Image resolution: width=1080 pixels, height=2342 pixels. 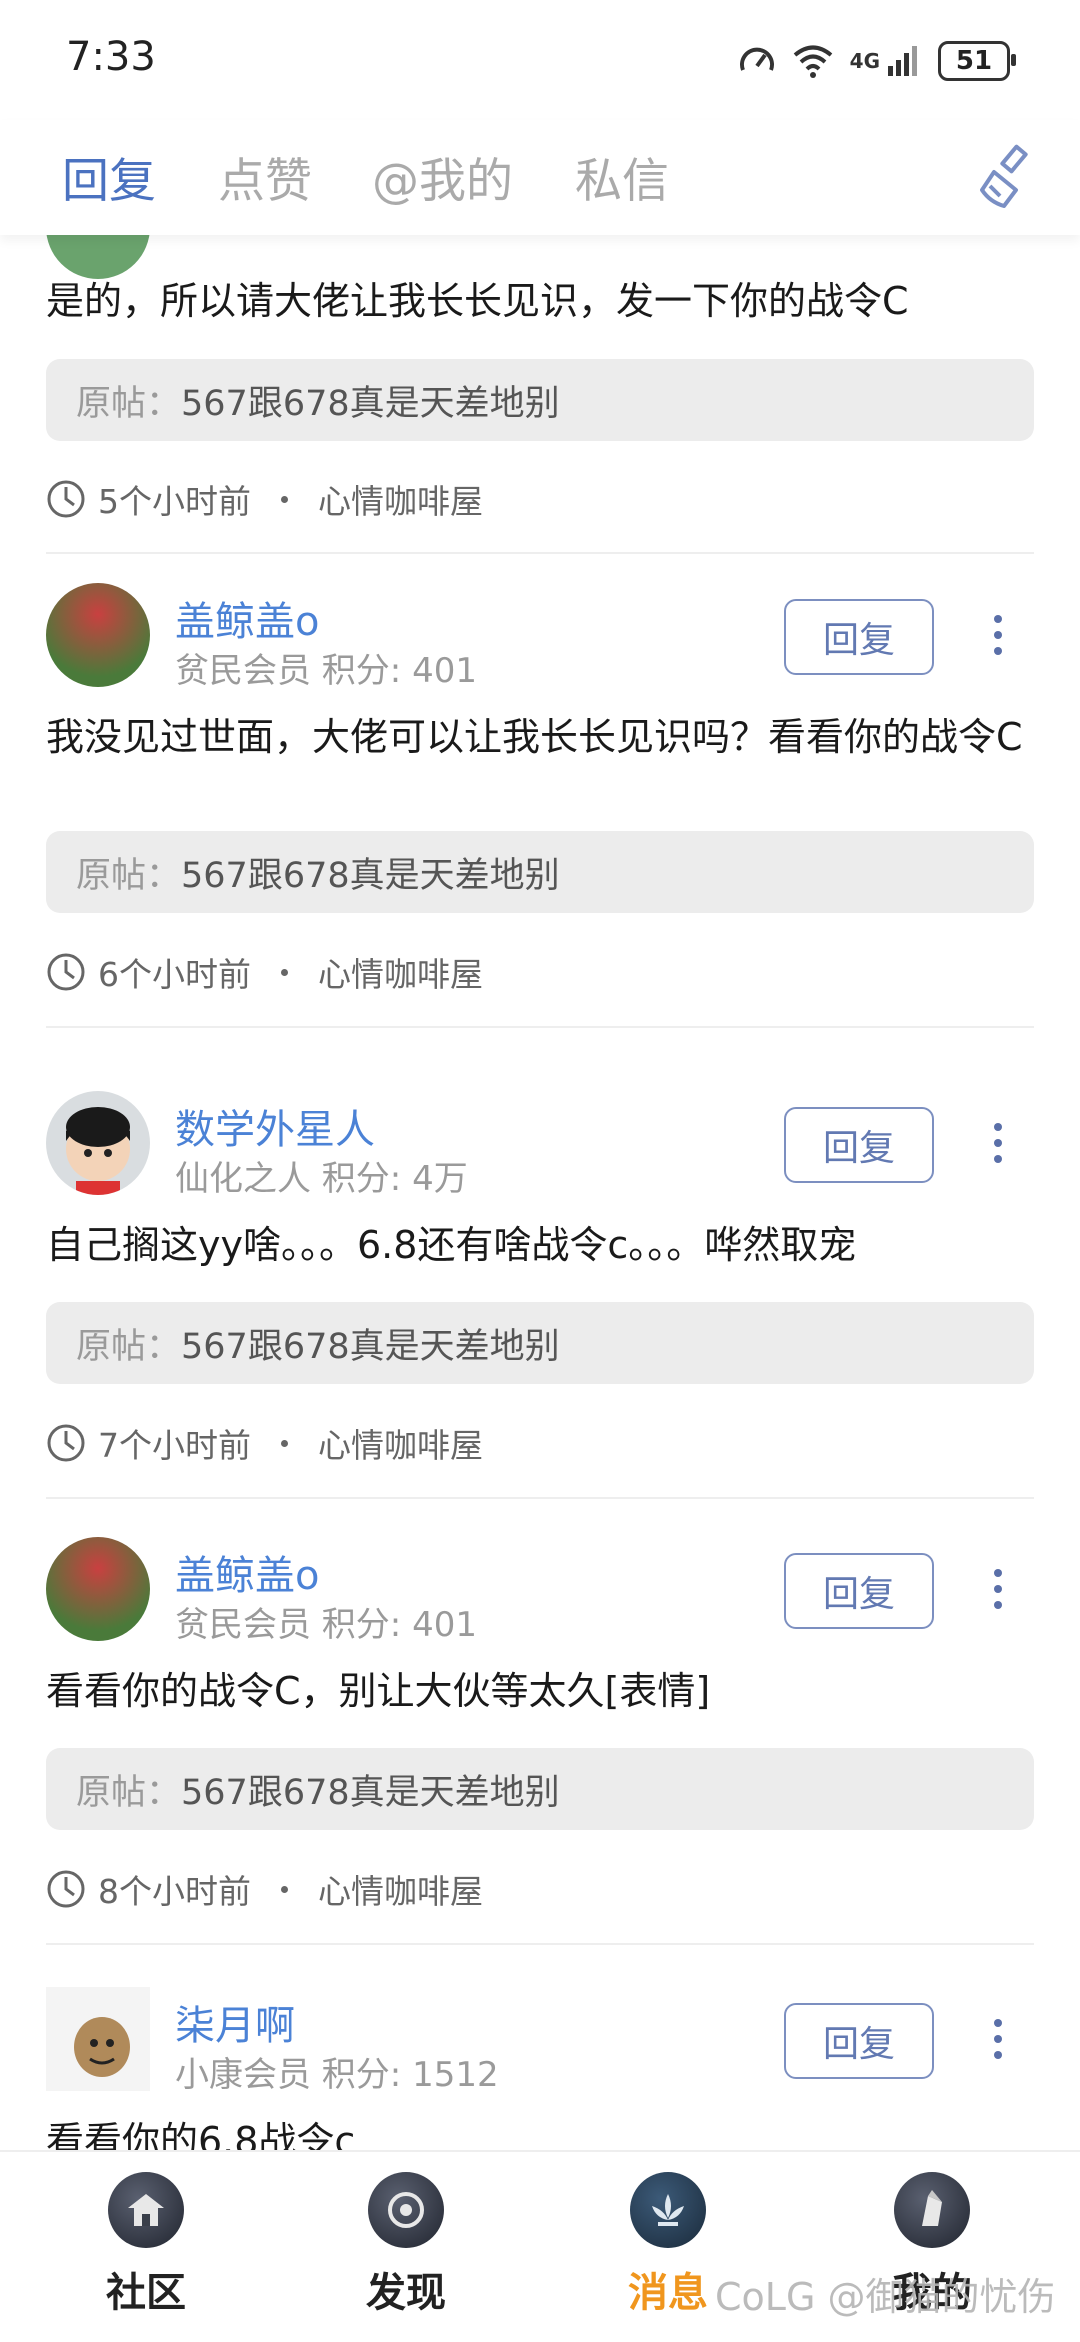 What do you see at coordinates (111, 57) in the screenshot?
I see `status-time: 7:33` at bounding box center [111, 57].